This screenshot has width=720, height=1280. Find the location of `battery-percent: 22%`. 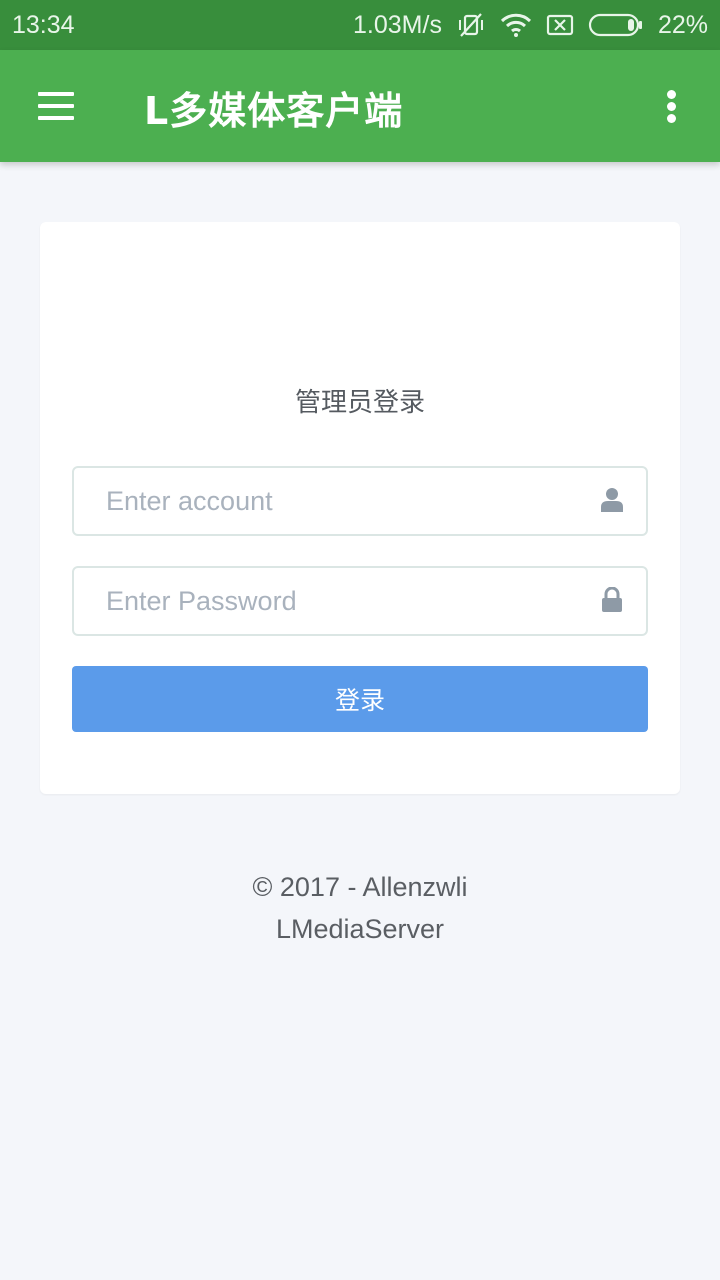

battery-percent: 22% is located at coordinates (682, 24).